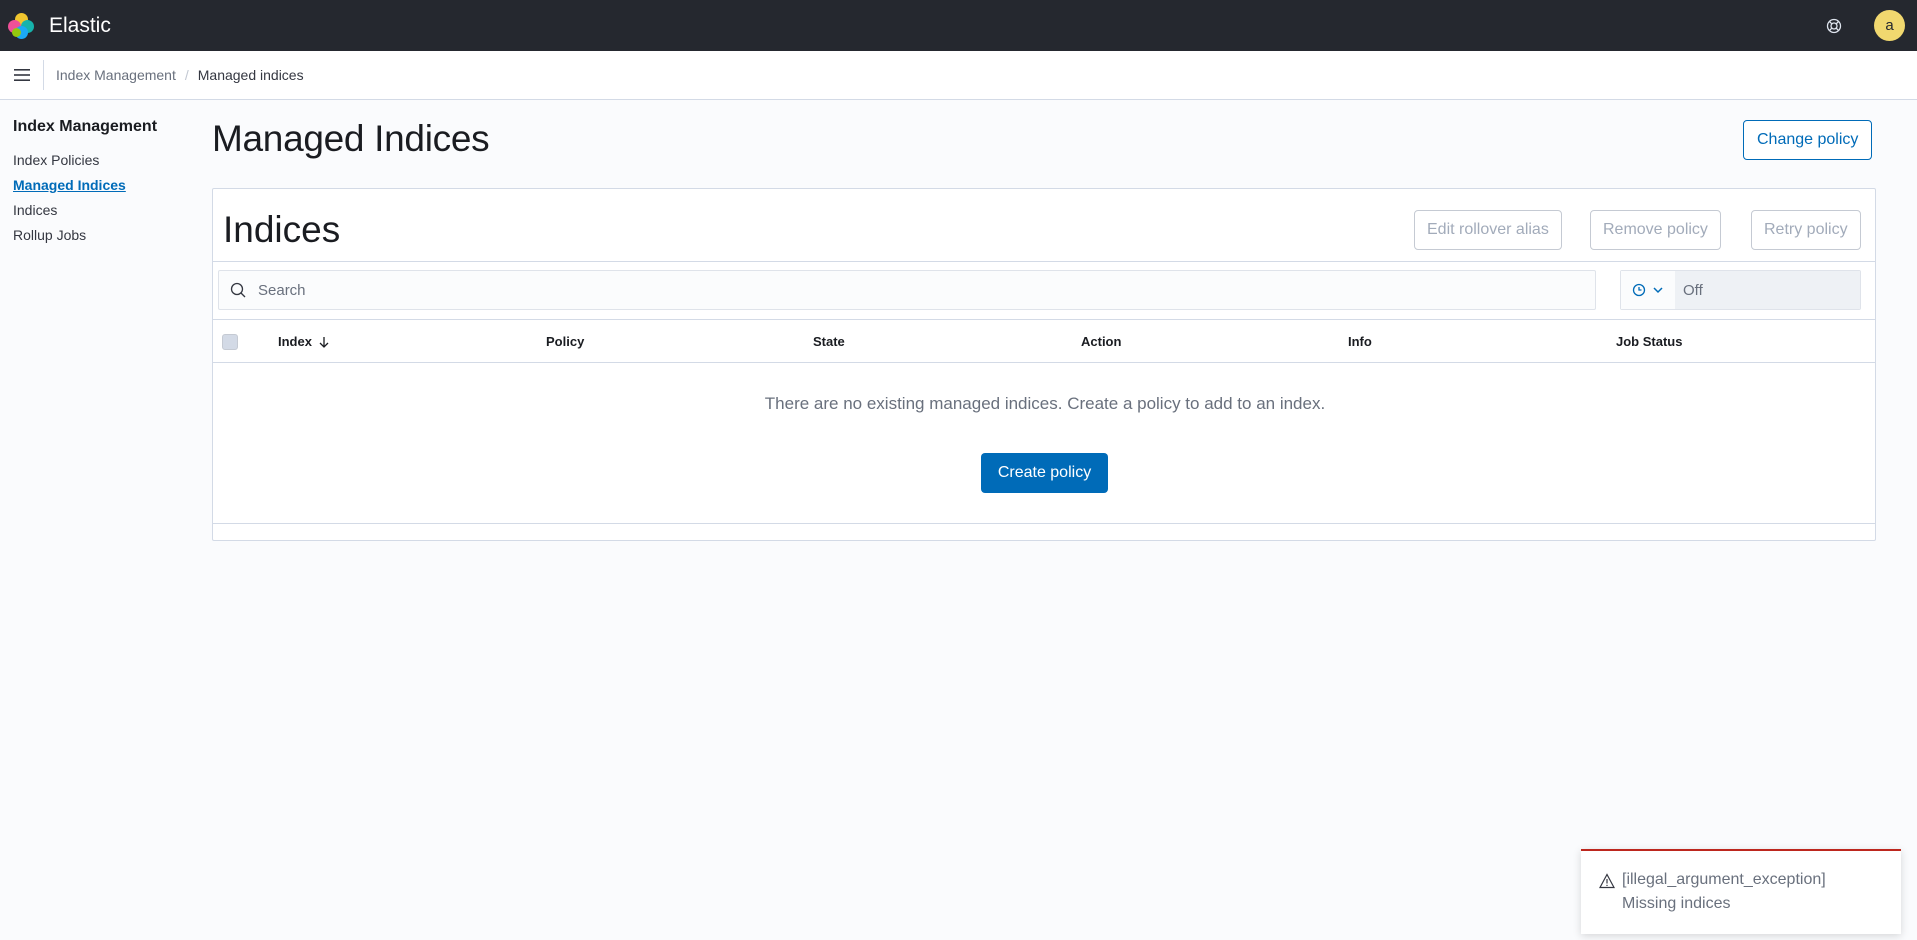 This screenshot has width=1917, height=940. Describe the element at coordinates (1044, 473) in the screenshot. I see `create-policy-button: Create policy` at that location.